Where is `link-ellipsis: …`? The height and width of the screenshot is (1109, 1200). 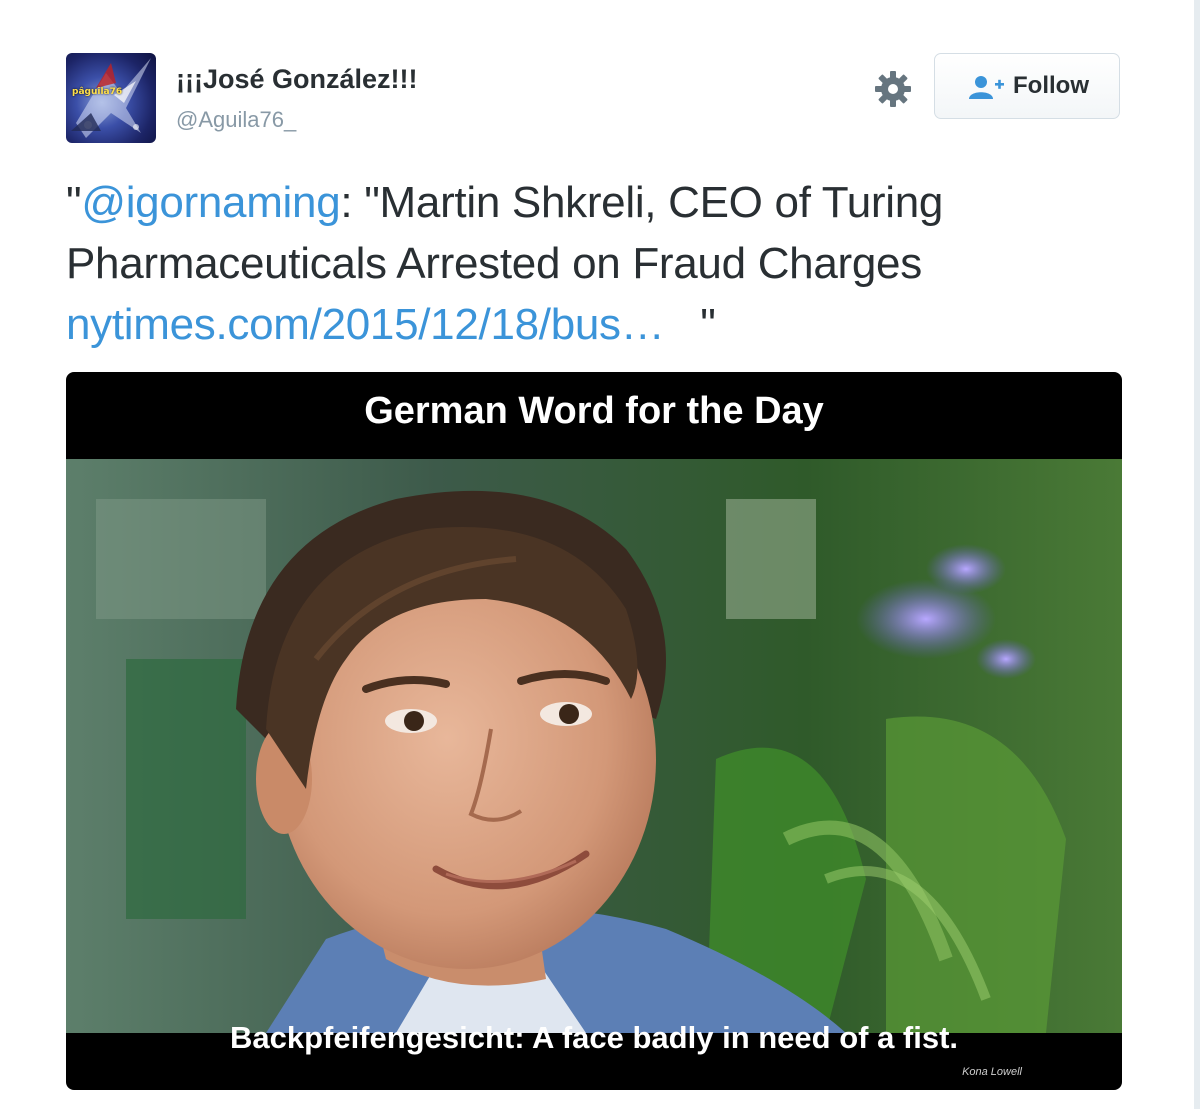 link-ellipsis: … is located at coordinates (642, 324).